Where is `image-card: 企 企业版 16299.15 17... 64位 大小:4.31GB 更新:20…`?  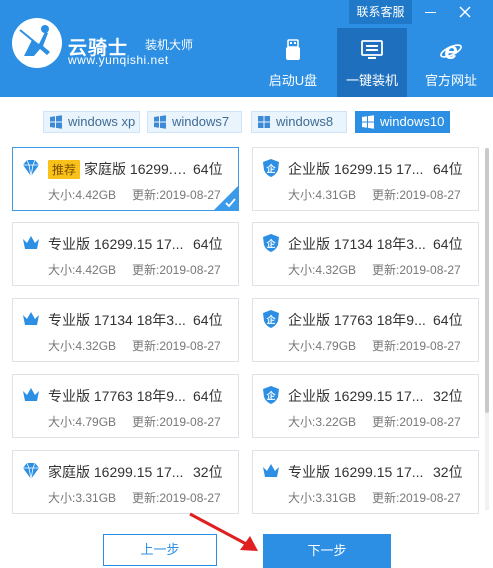 image-card: 企 企业版 16299.15 17... 64位 大小:4.31GB 更新:20… is located at coordinates (365, 179).